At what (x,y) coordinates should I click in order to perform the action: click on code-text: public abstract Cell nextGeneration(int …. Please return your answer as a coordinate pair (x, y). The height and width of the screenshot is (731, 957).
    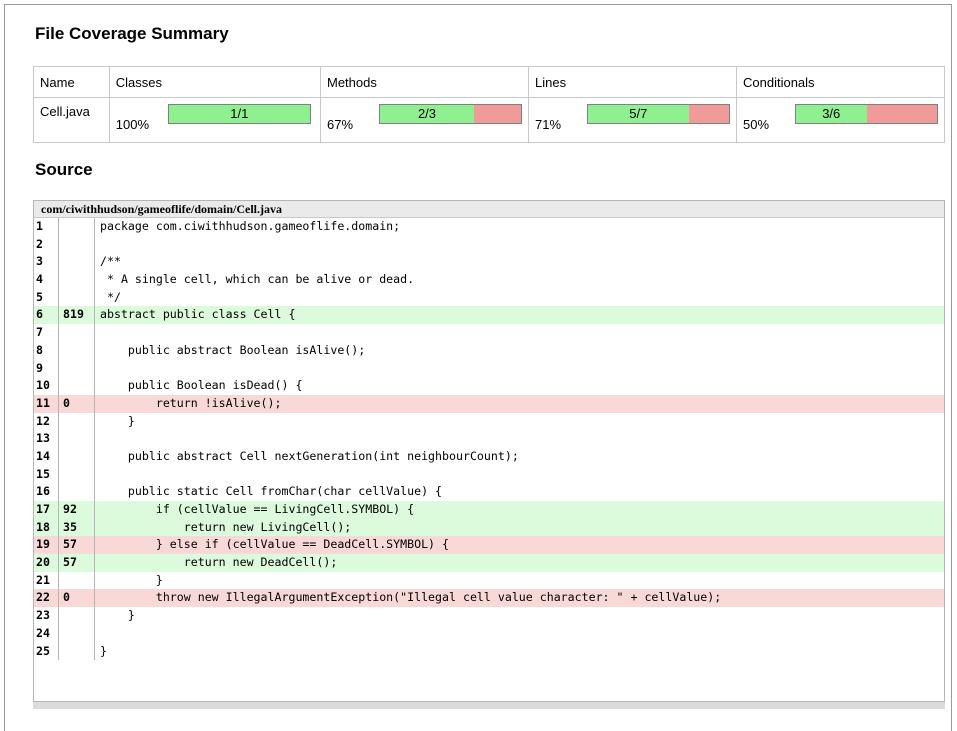
    Looking at the image, I should click on (309, 455).